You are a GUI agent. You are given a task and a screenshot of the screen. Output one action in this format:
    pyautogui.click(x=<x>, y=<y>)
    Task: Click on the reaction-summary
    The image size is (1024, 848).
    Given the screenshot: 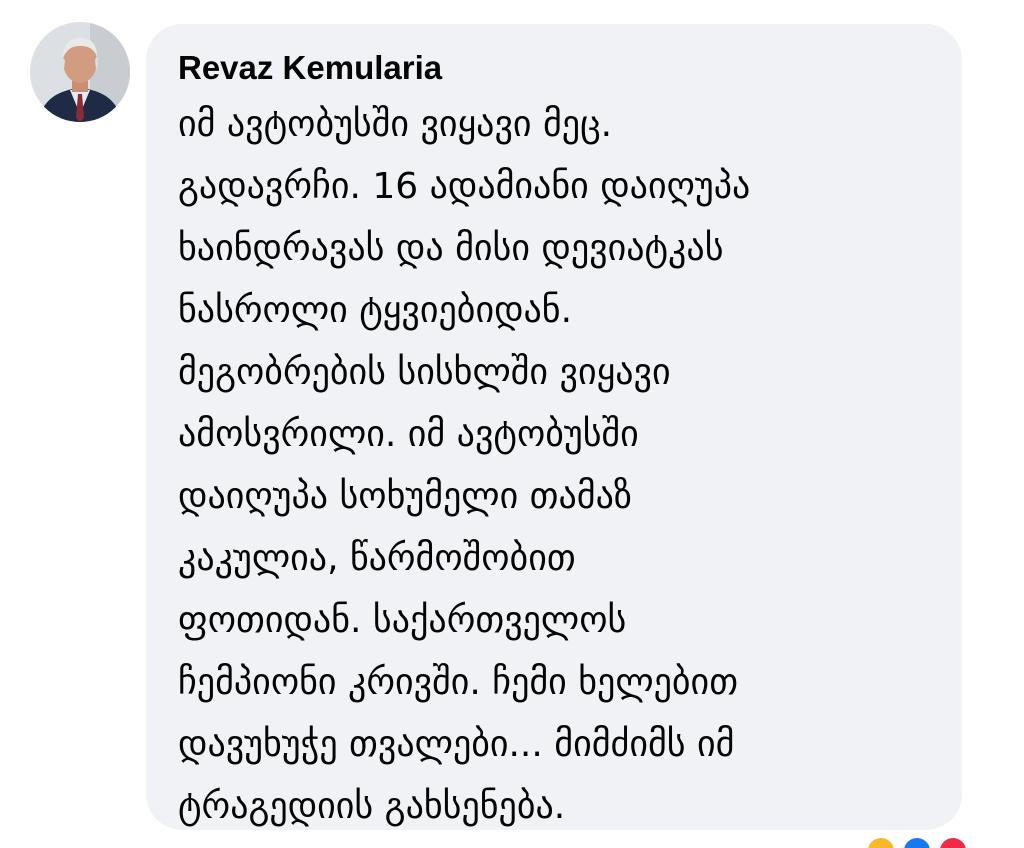 What is the action you would take?
    pyautogui.click(x=926, y=842)
    